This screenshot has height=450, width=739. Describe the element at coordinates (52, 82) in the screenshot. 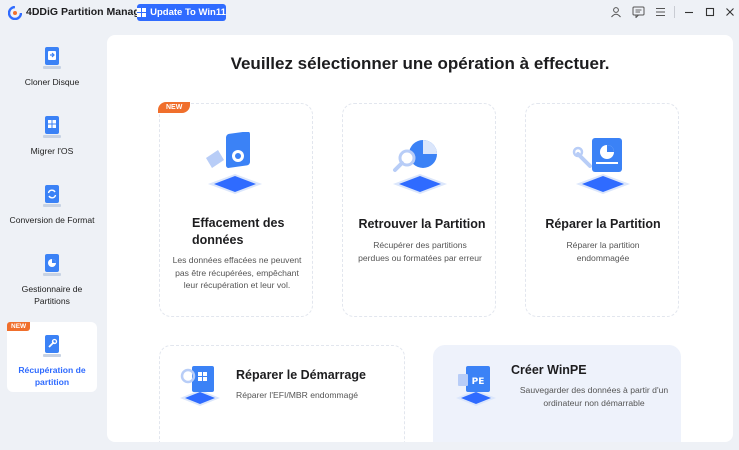

I see `sidebar-item-label: Cloner Disque` at that location.